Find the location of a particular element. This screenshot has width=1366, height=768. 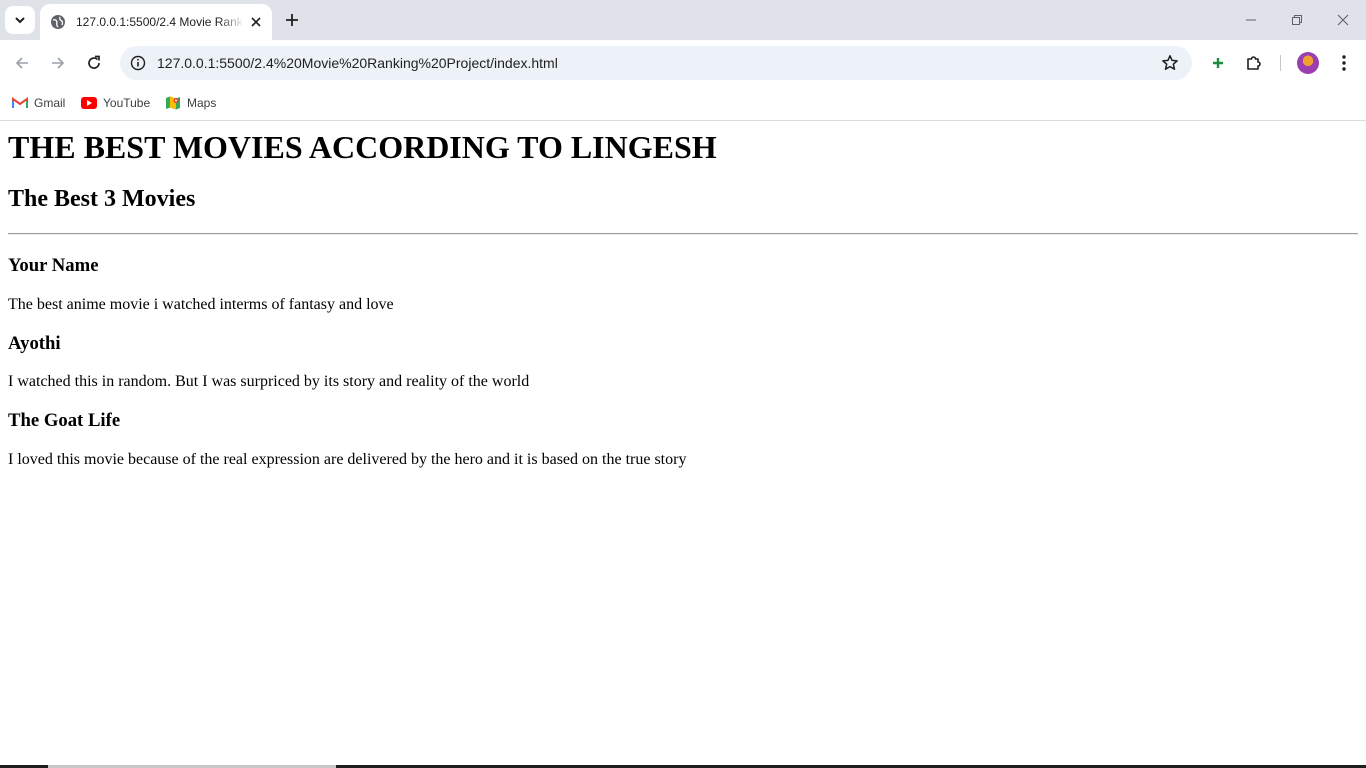

reload-button is located at coordinates (94, 63).